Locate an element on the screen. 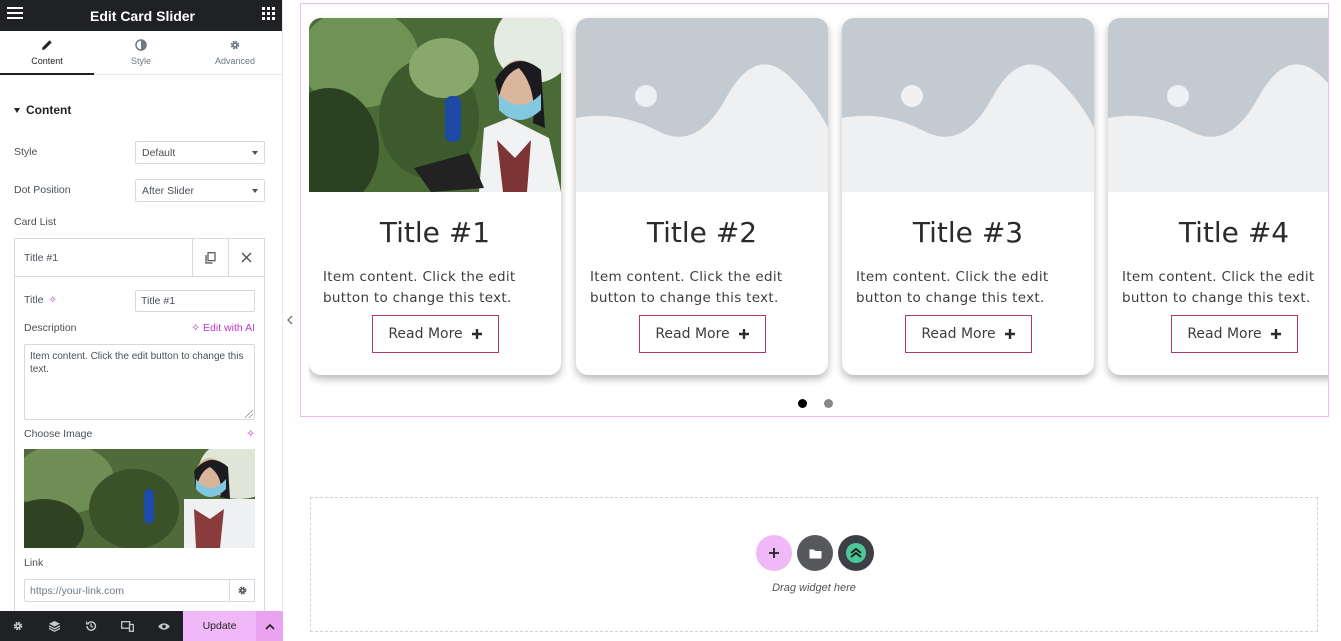 This screenshot has height=641, width=1341. update-options-button is located at coordinates (269, 626).